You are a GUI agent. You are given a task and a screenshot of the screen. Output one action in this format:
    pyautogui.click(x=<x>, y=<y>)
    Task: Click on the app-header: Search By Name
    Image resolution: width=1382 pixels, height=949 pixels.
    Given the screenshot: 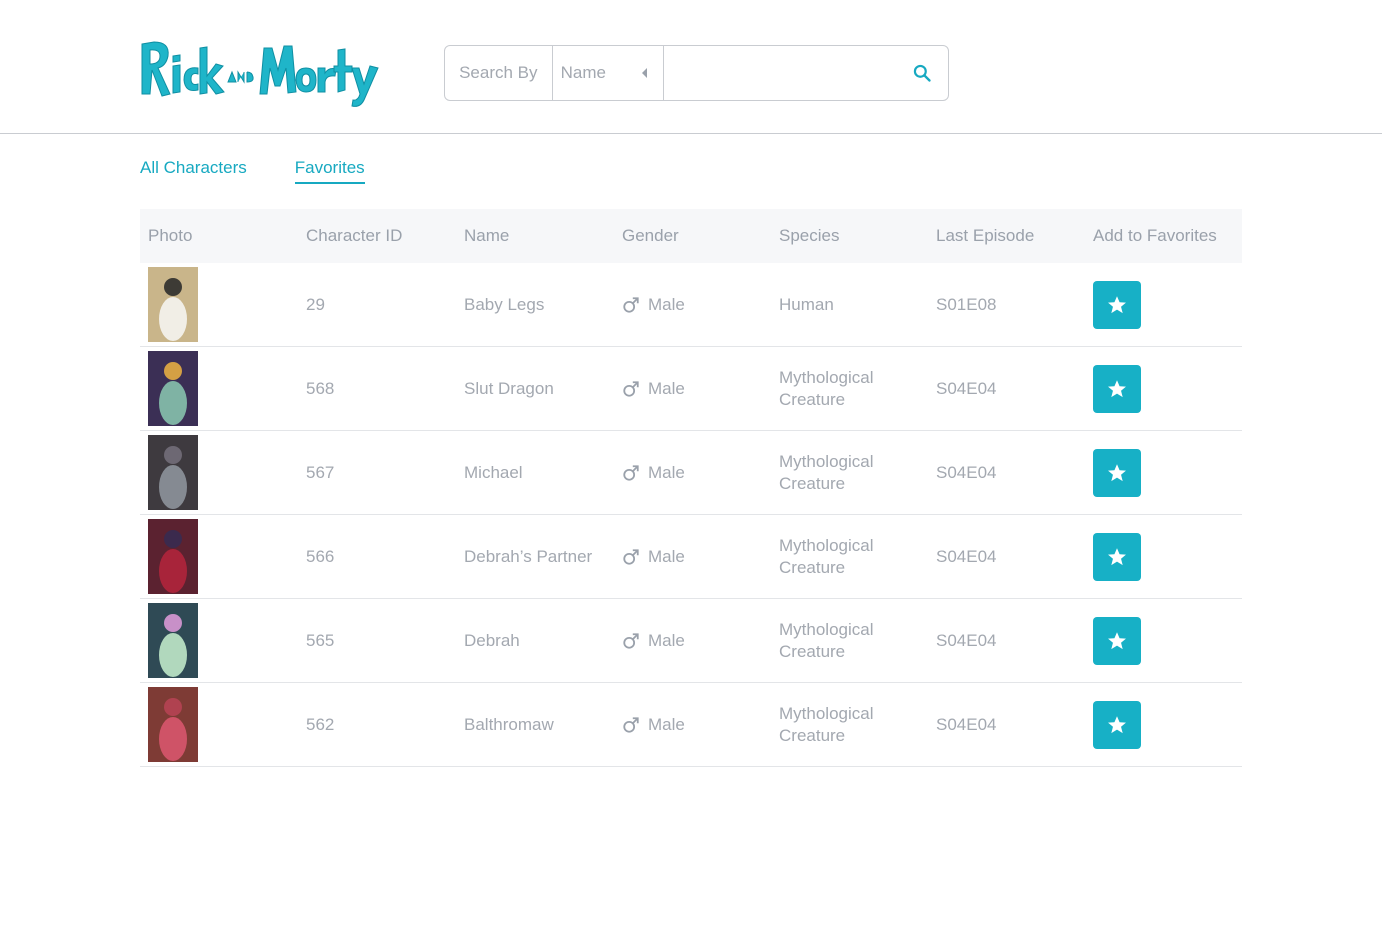 What is the action you would take?
    pyautogui.click(x=691, y=67)
    